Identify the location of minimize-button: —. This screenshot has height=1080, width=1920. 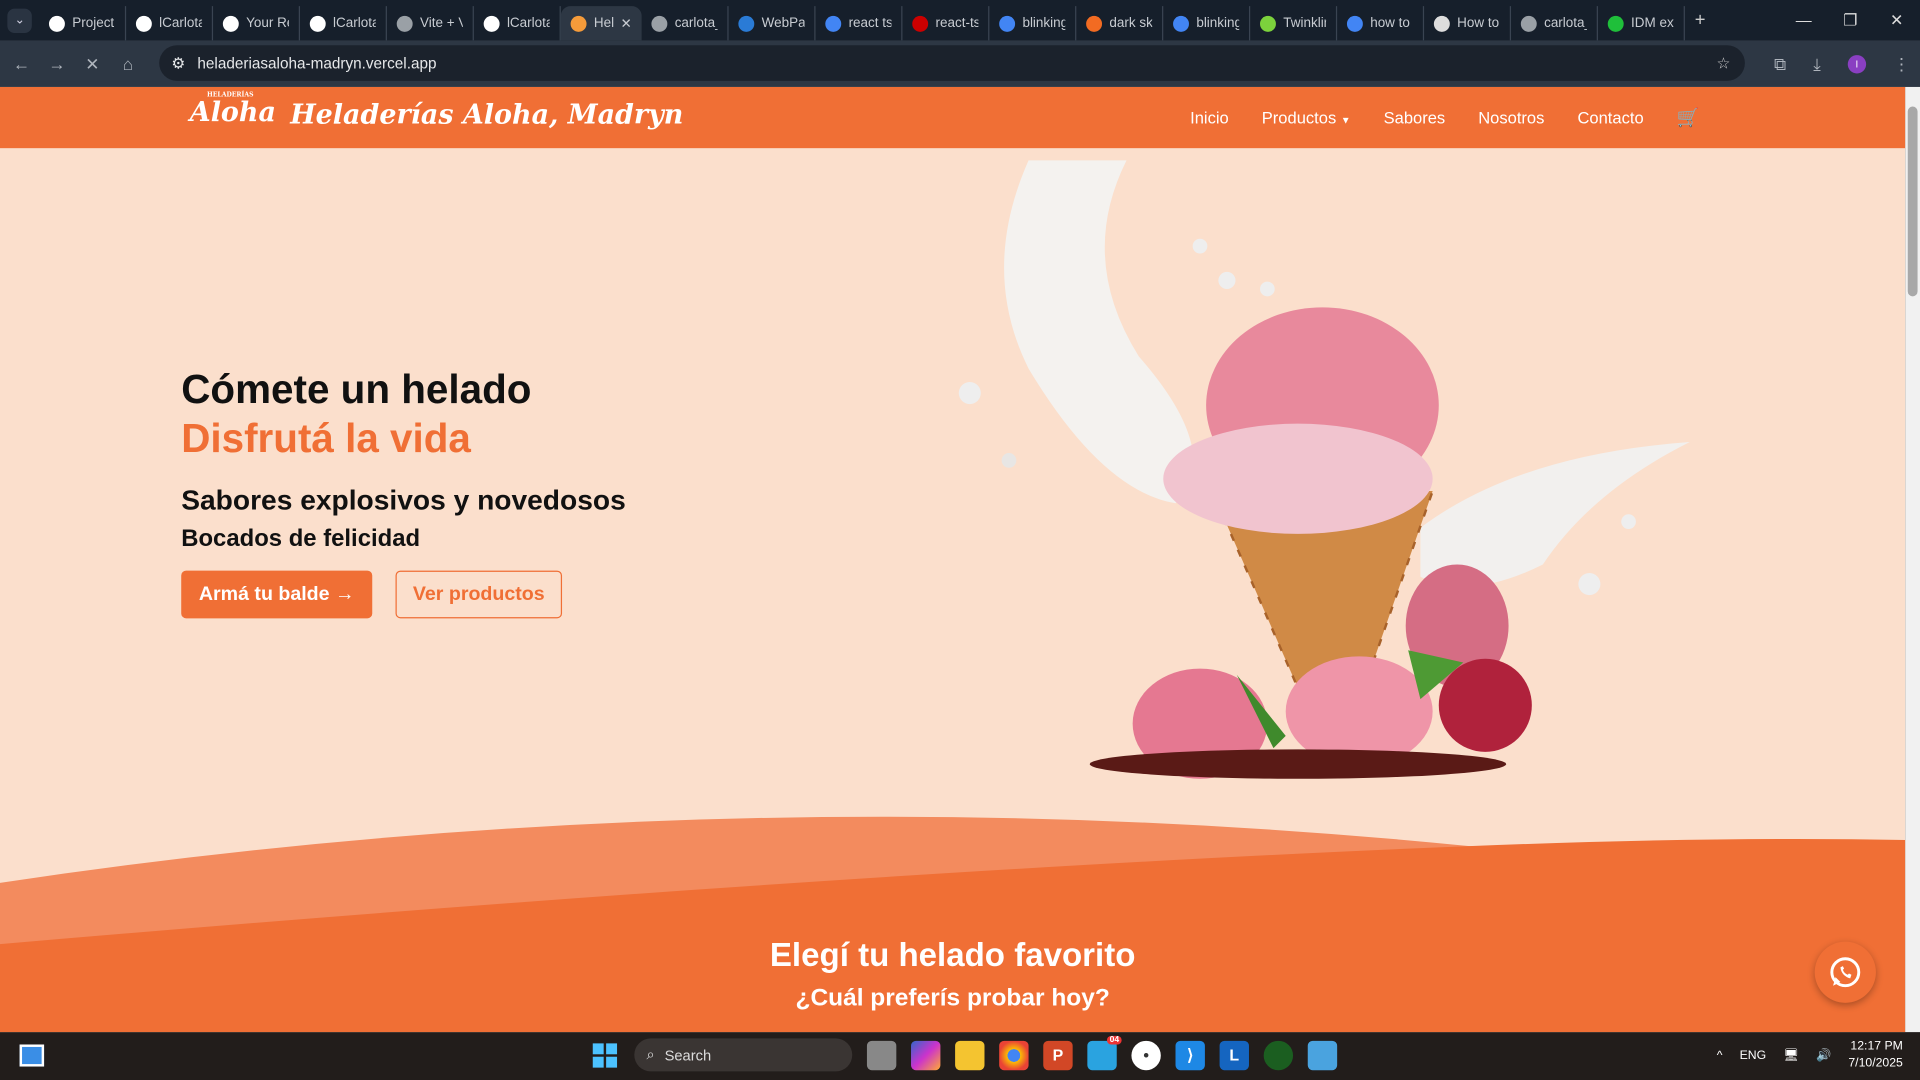
(1803, 20).